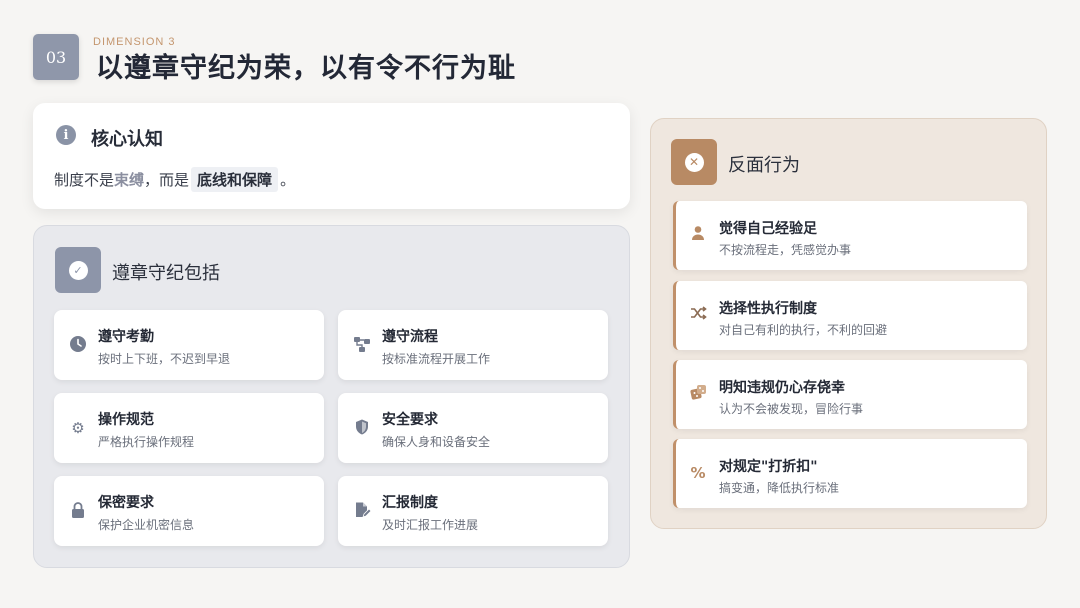 The height and width of the screenshot is (608, 1080). Describe the element at coordinates (167, 180) in the screenshot. I see `core-text-middle: ，而是` at that location.